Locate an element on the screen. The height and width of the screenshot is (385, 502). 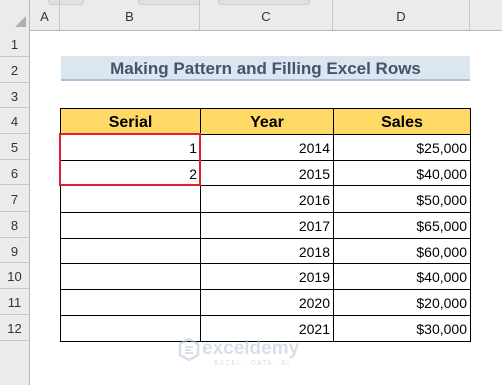
column-header-bar: A B C D is located at coordinates (251, 15).